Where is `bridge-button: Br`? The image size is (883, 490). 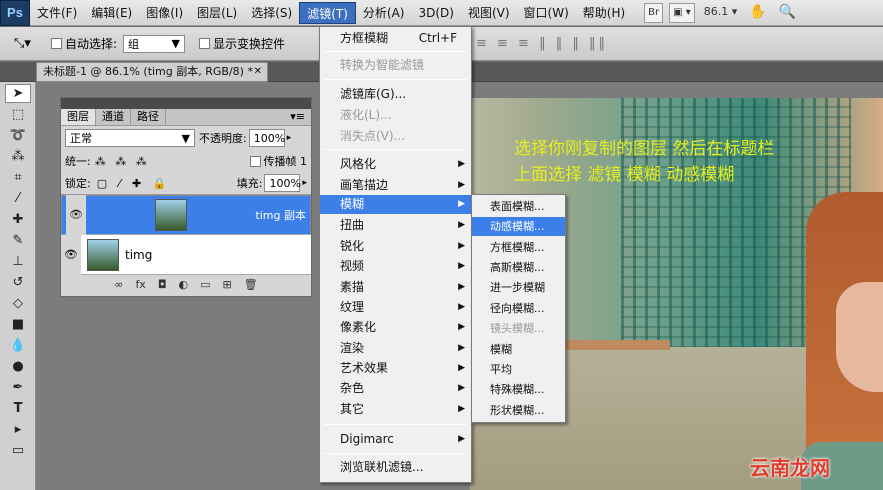
bridge-button: Br is located at coordinates (654, 12).